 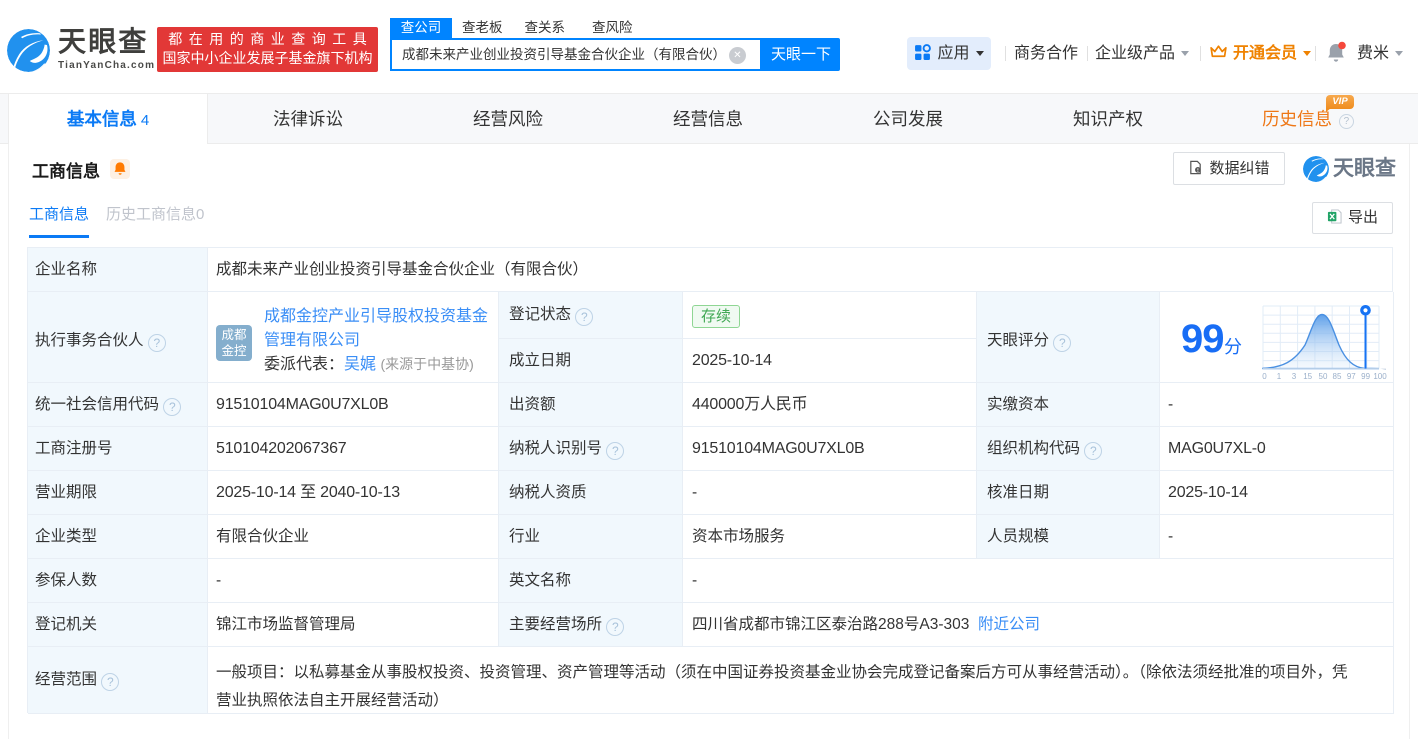 I want to click on svg-text: 99, so click(x=1365, y=376).